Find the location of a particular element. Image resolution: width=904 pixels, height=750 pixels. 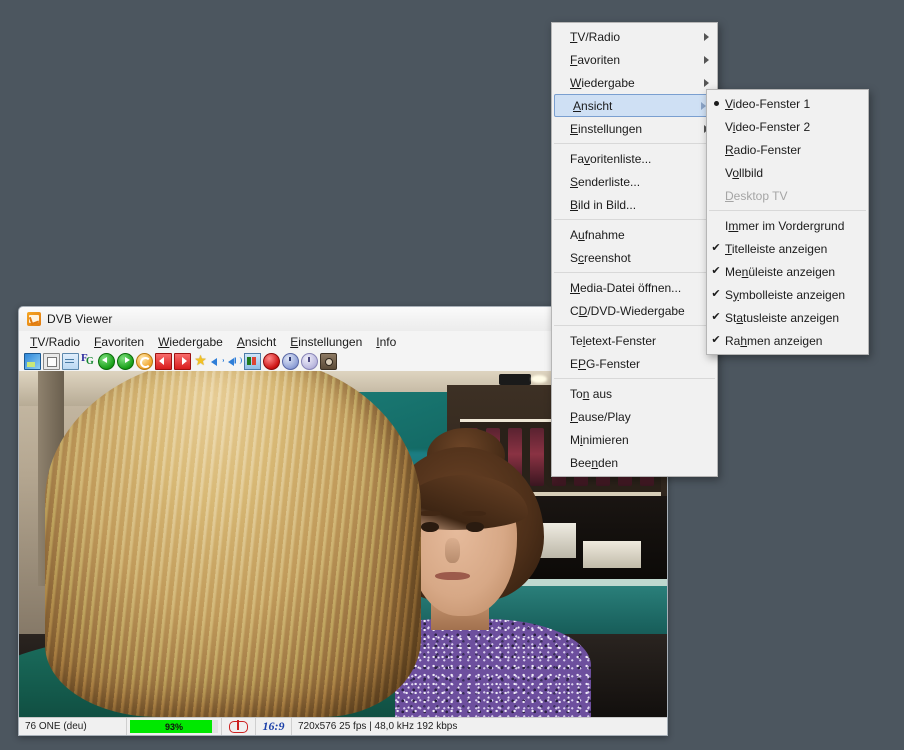

radio-selected-icon is located at coordinates (716, 103).